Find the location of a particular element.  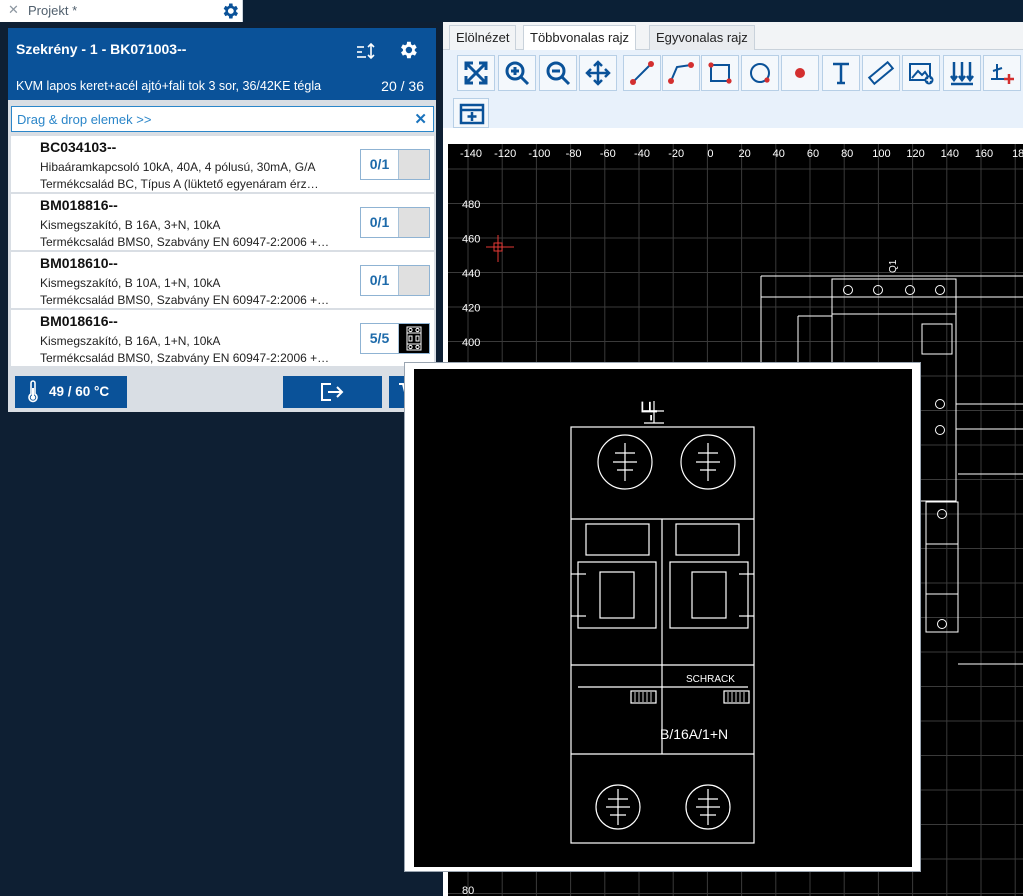

ruler-x-label: 0 is located at coordinates (710, 154).